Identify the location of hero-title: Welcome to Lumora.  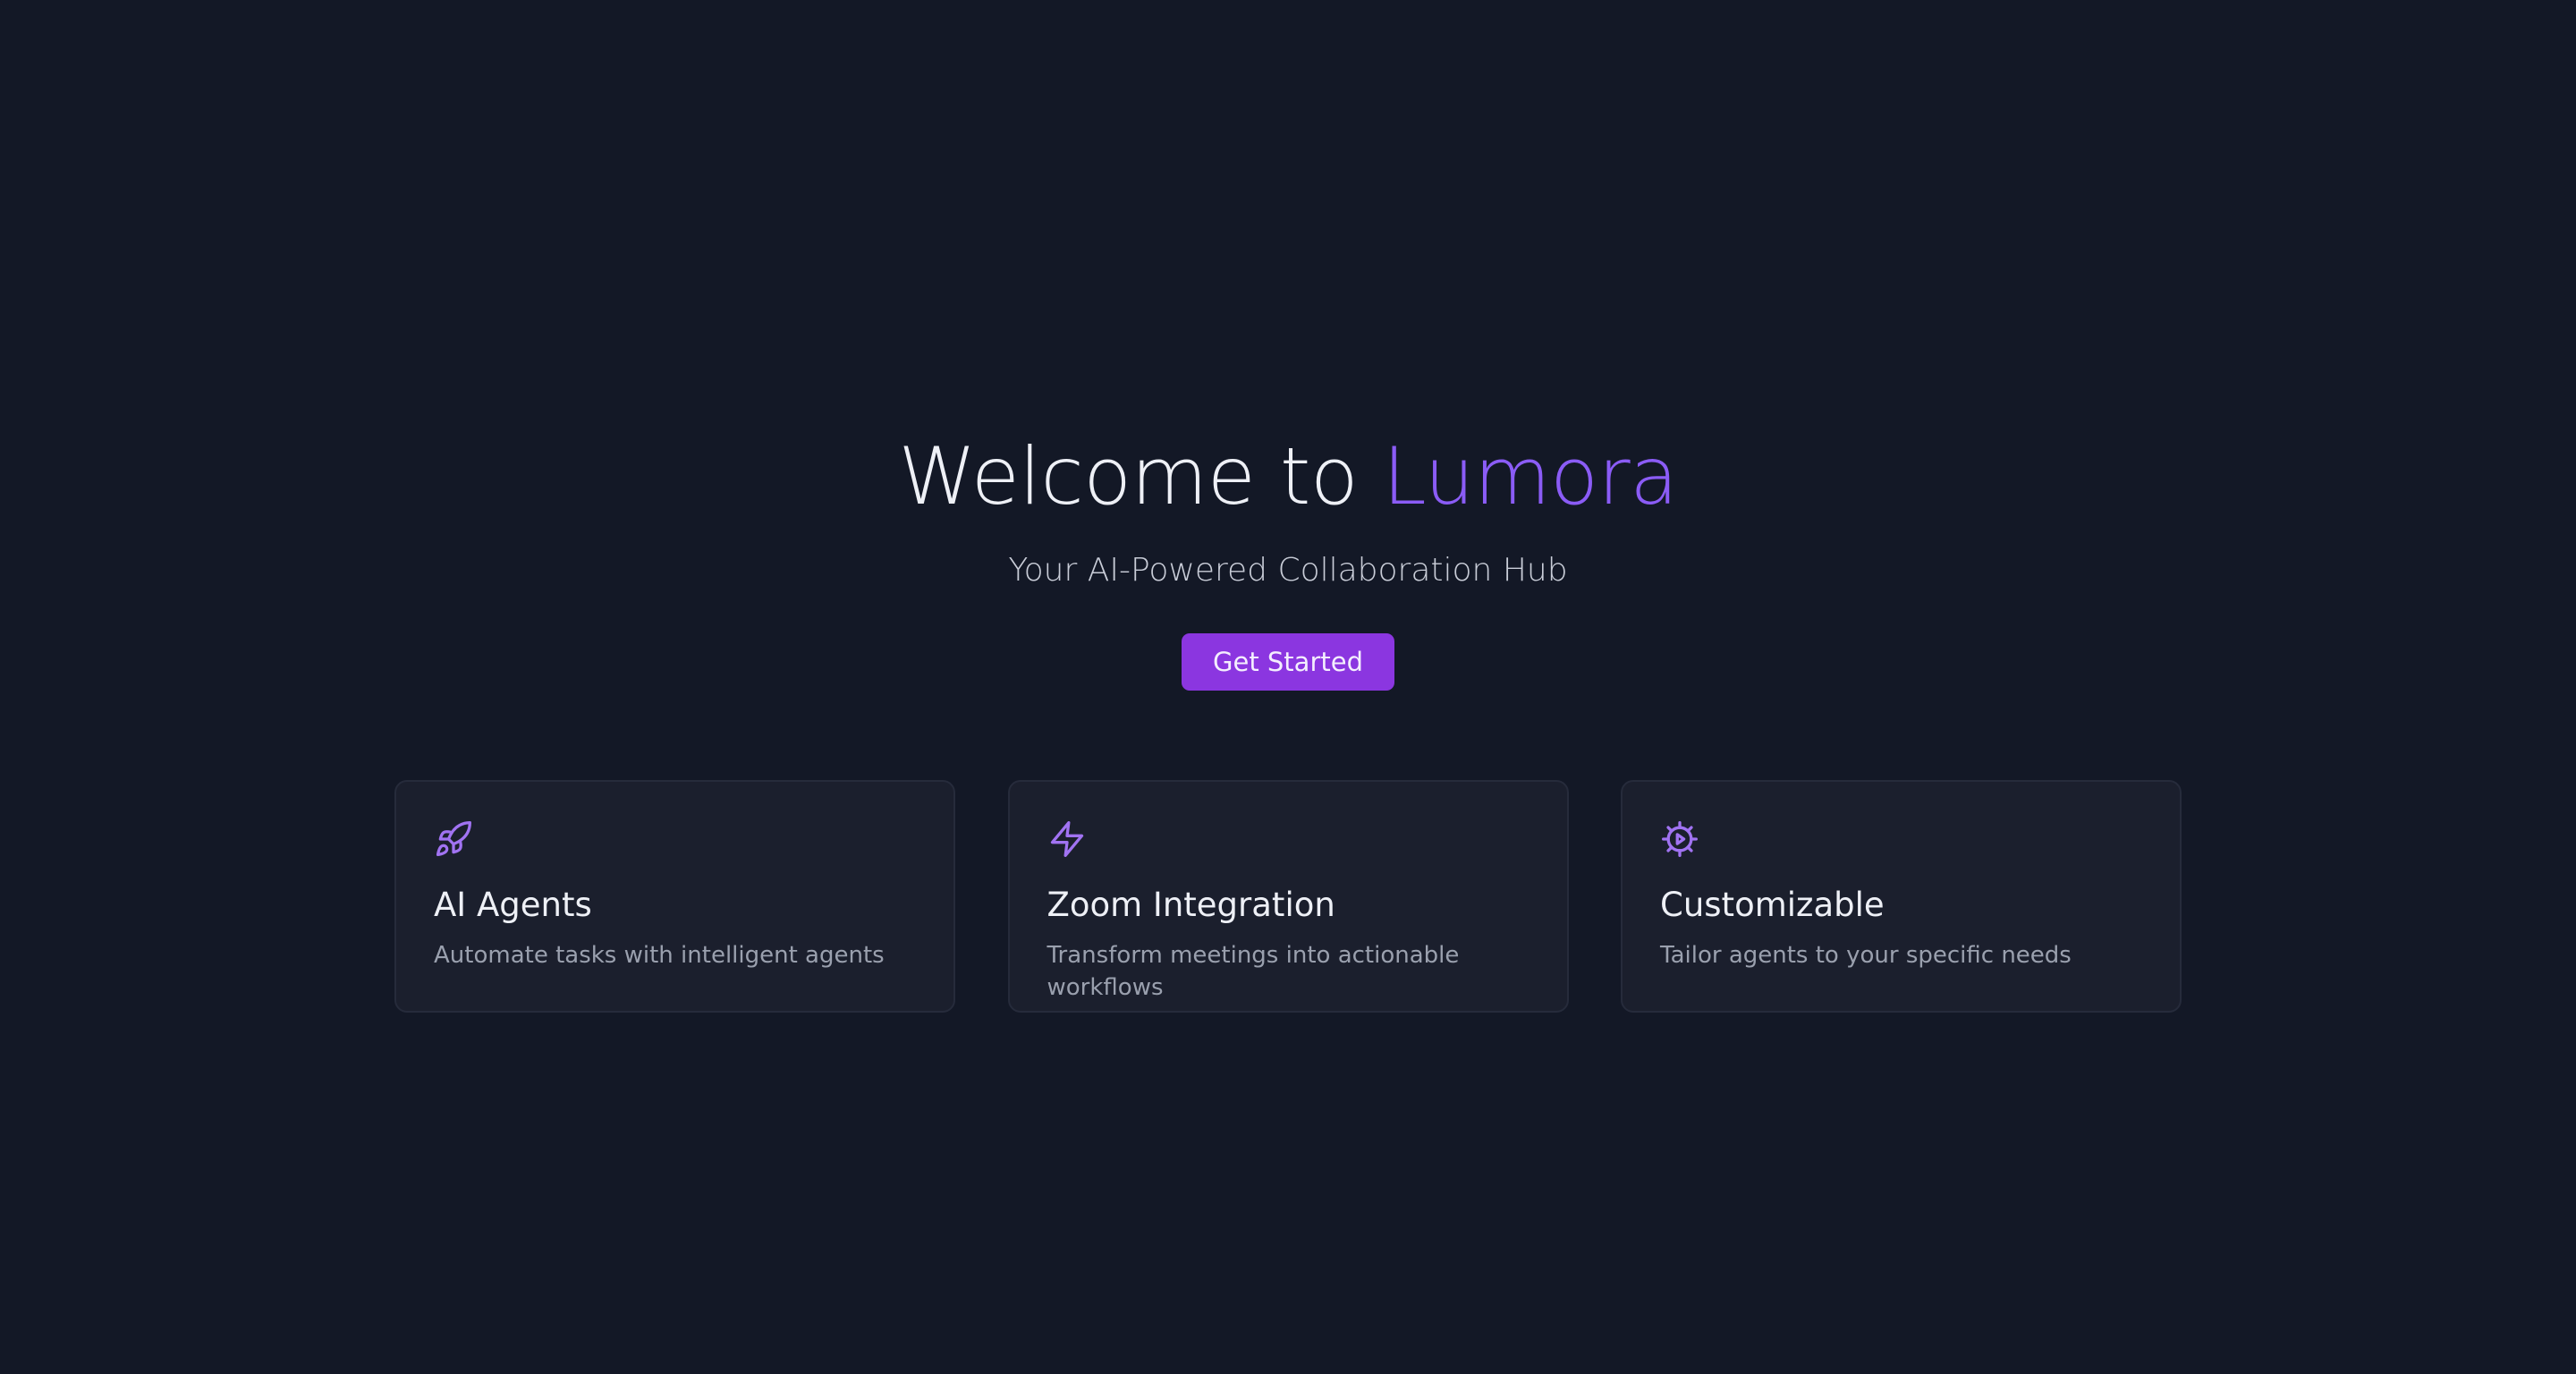
(1288, 476).